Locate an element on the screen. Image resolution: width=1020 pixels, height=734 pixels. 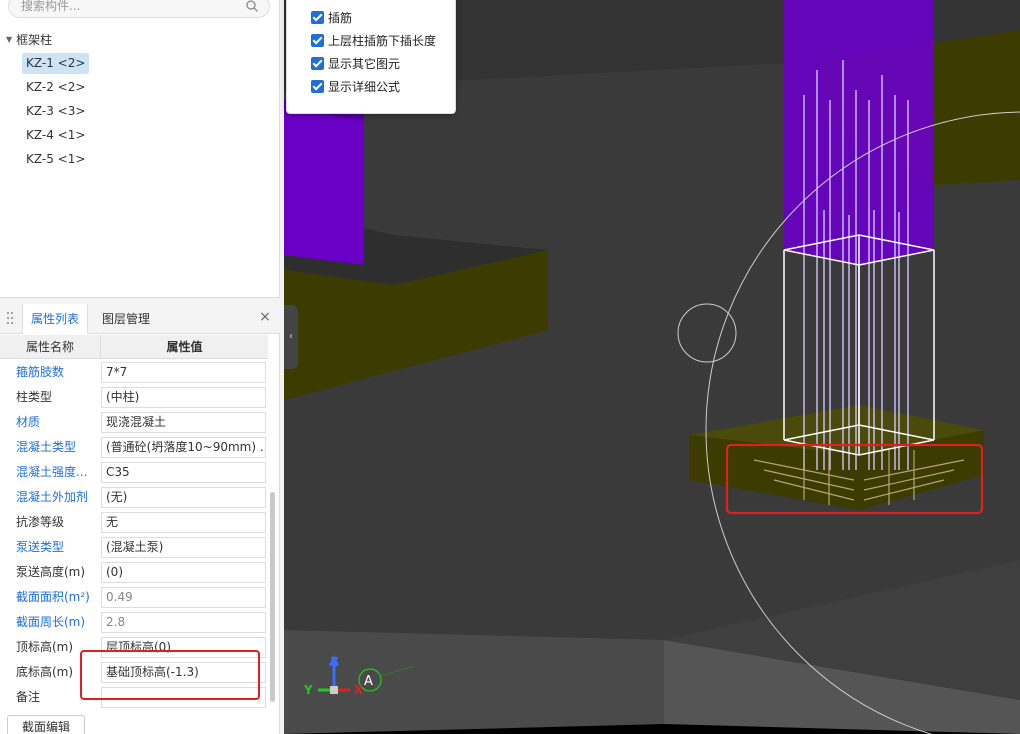
table-row: 泵送高度(m) (0) is located at coordinates (134, 572).